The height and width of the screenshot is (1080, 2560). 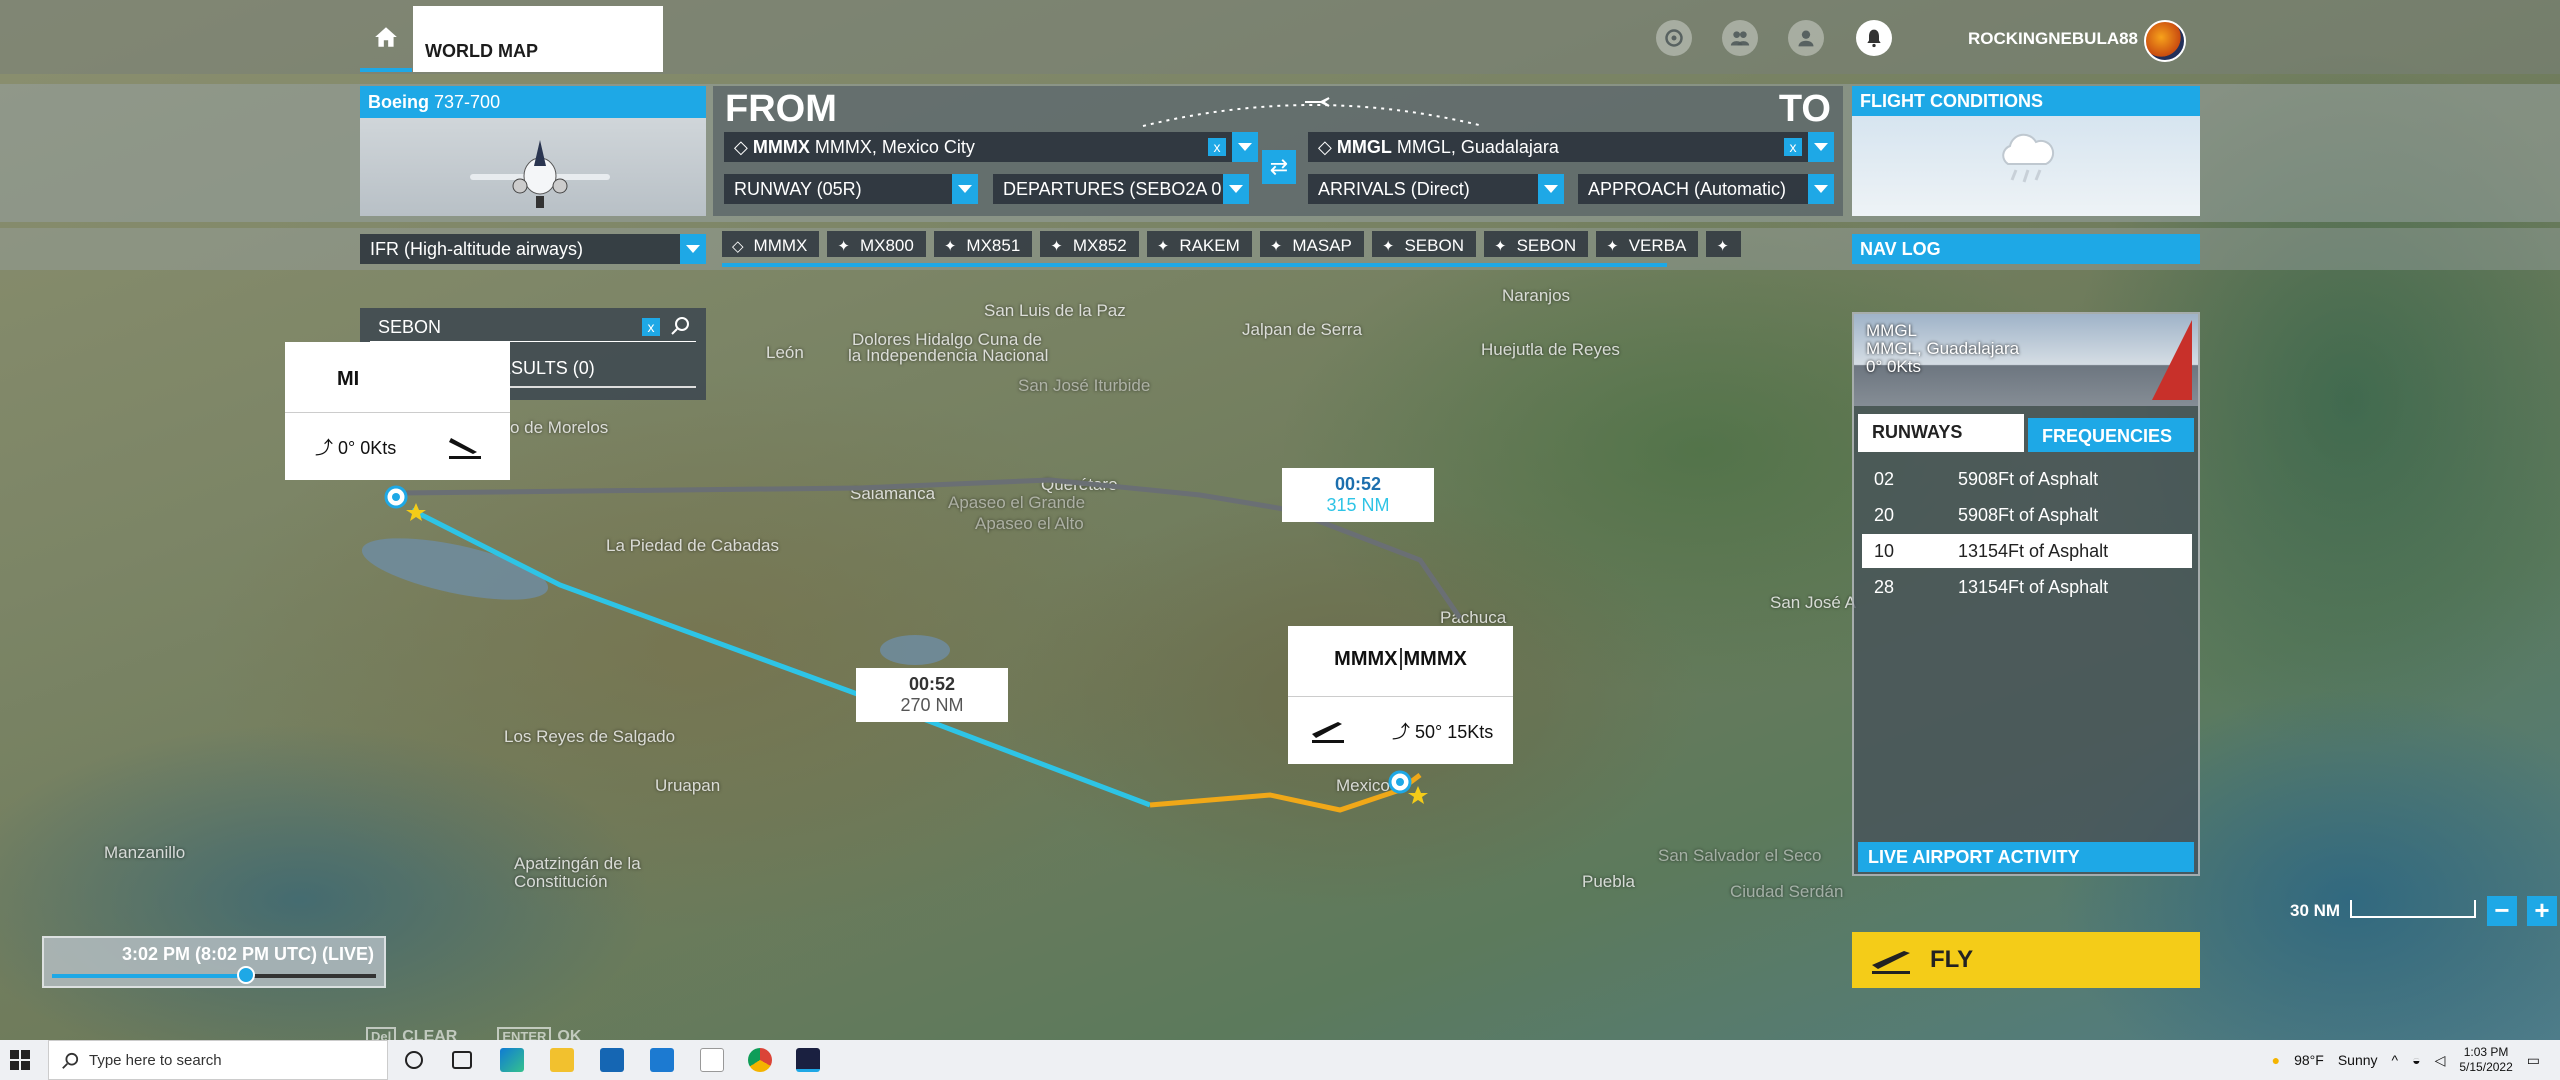 What do you see at coordinates (214, 962) in the screenshot?
I see `time-of-day-panel: 3:02 PM (8:02 PM UTC) (LIVE)` at bounding box center [214, 962].